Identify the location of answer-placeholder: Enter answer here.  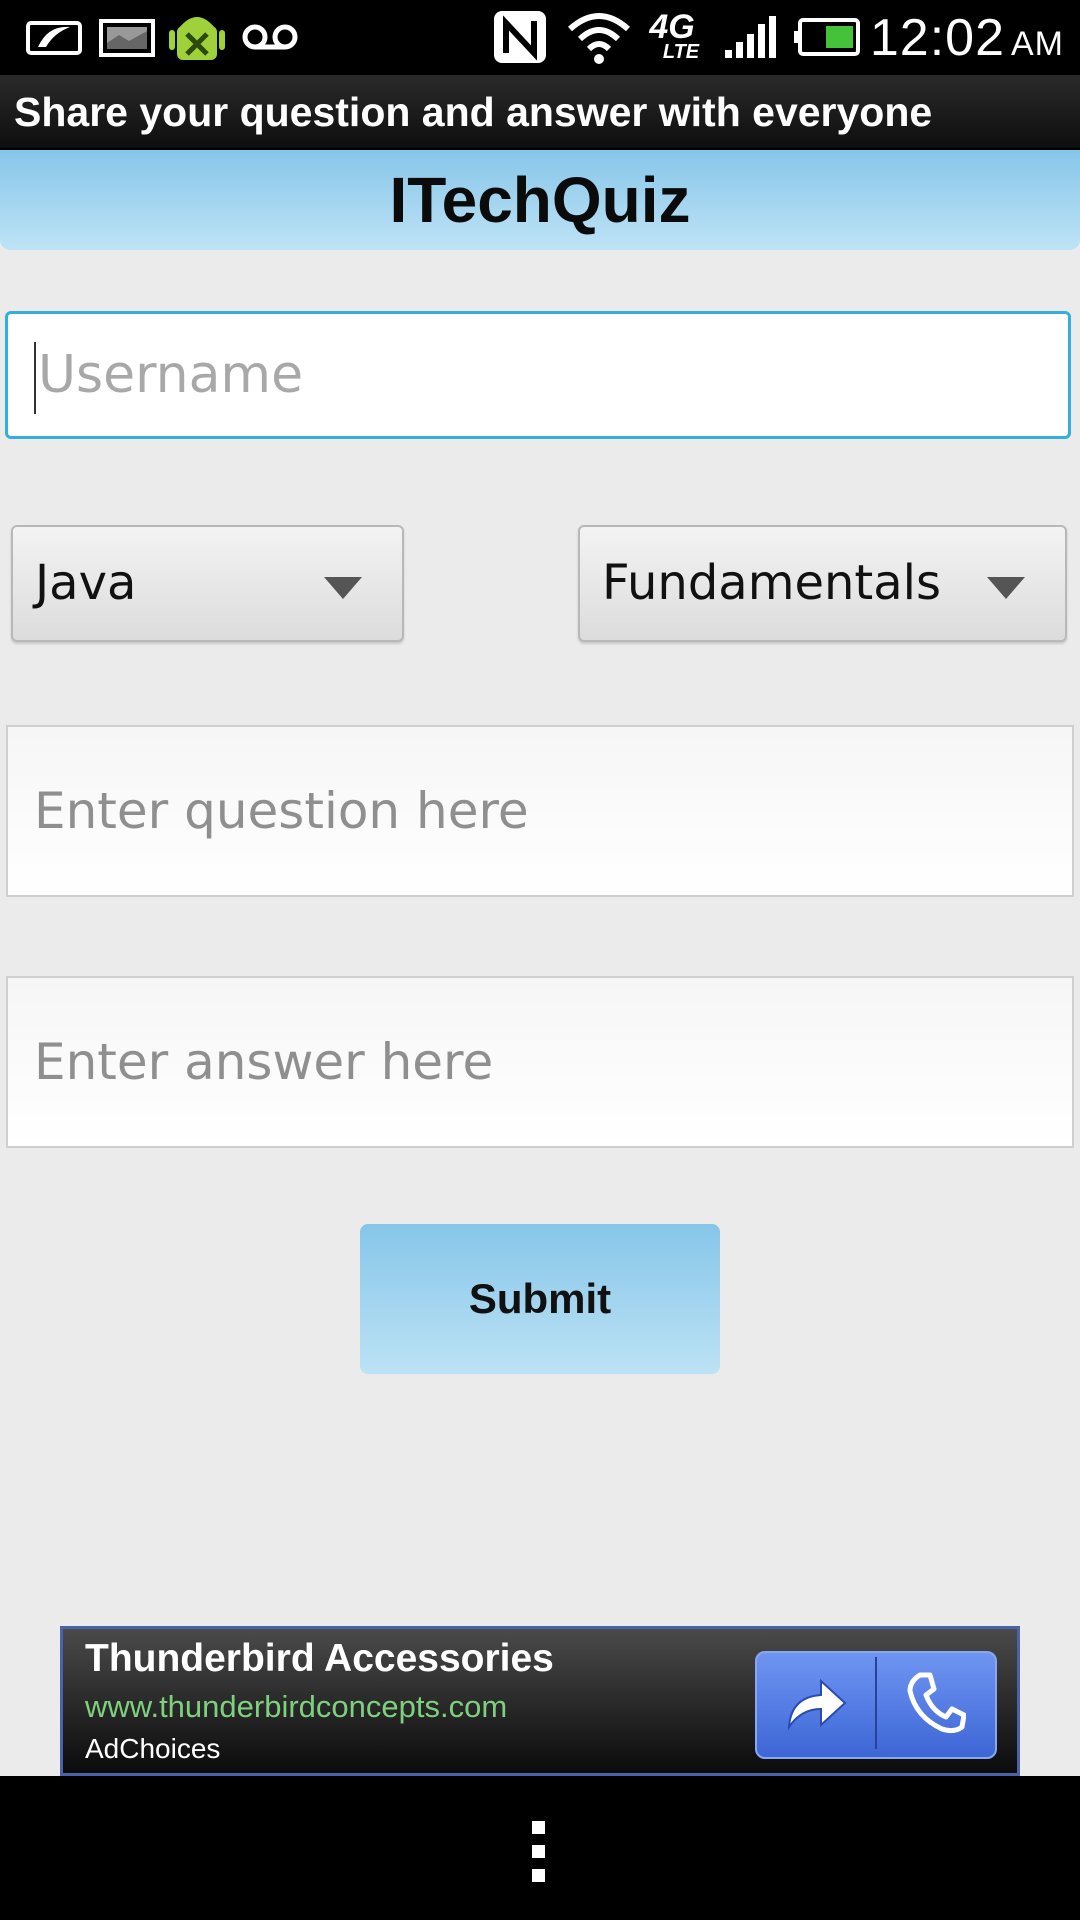
(264, 1062).